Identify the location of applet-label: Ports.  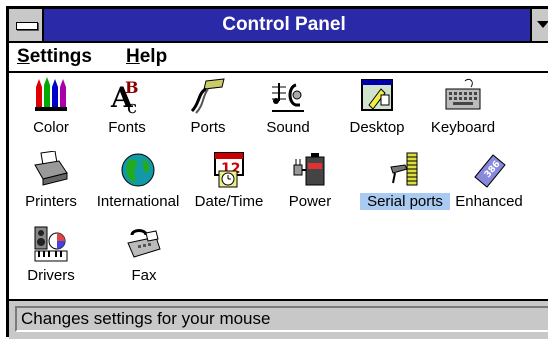
(208, 127).